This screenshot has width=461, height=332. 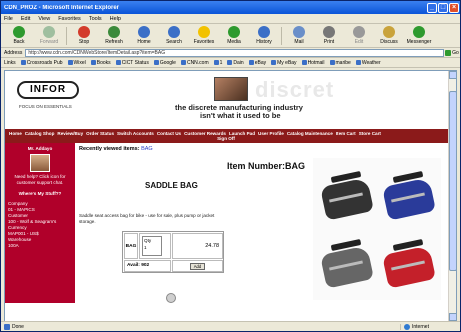 I want to click on link-item: CICT Status, so click(x=132, y=63).